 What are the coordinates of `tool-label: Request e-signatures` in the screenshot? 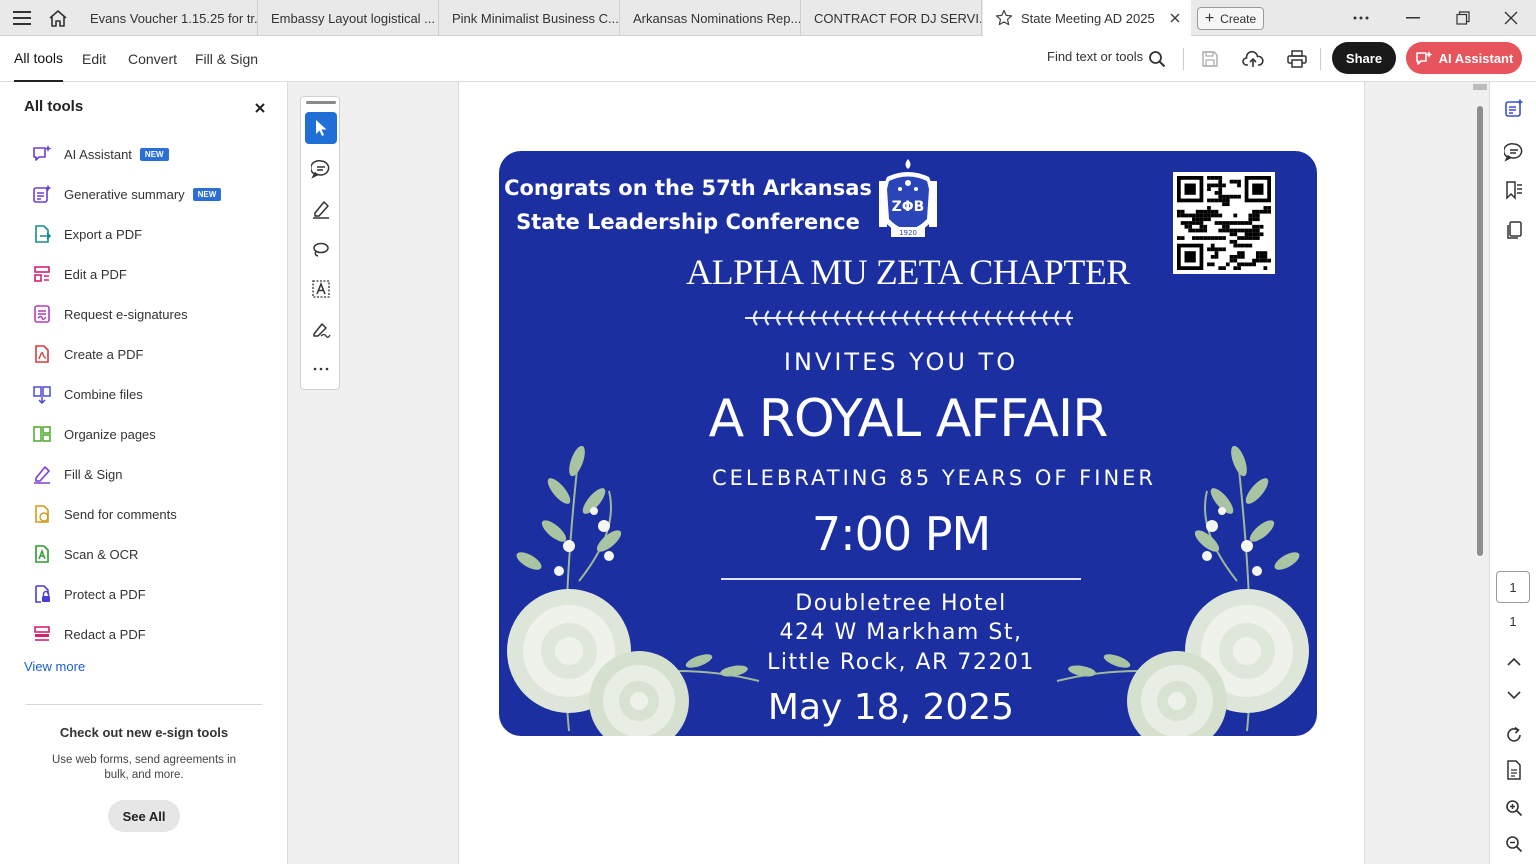 It's located at (126, 314).